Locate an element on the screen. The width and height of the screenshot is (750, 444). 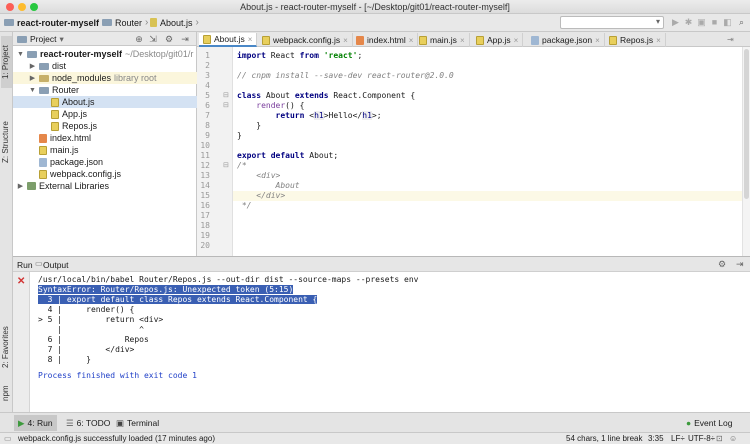
structure-tool-tab: Z: Structure is located at coordinates (6, 142).